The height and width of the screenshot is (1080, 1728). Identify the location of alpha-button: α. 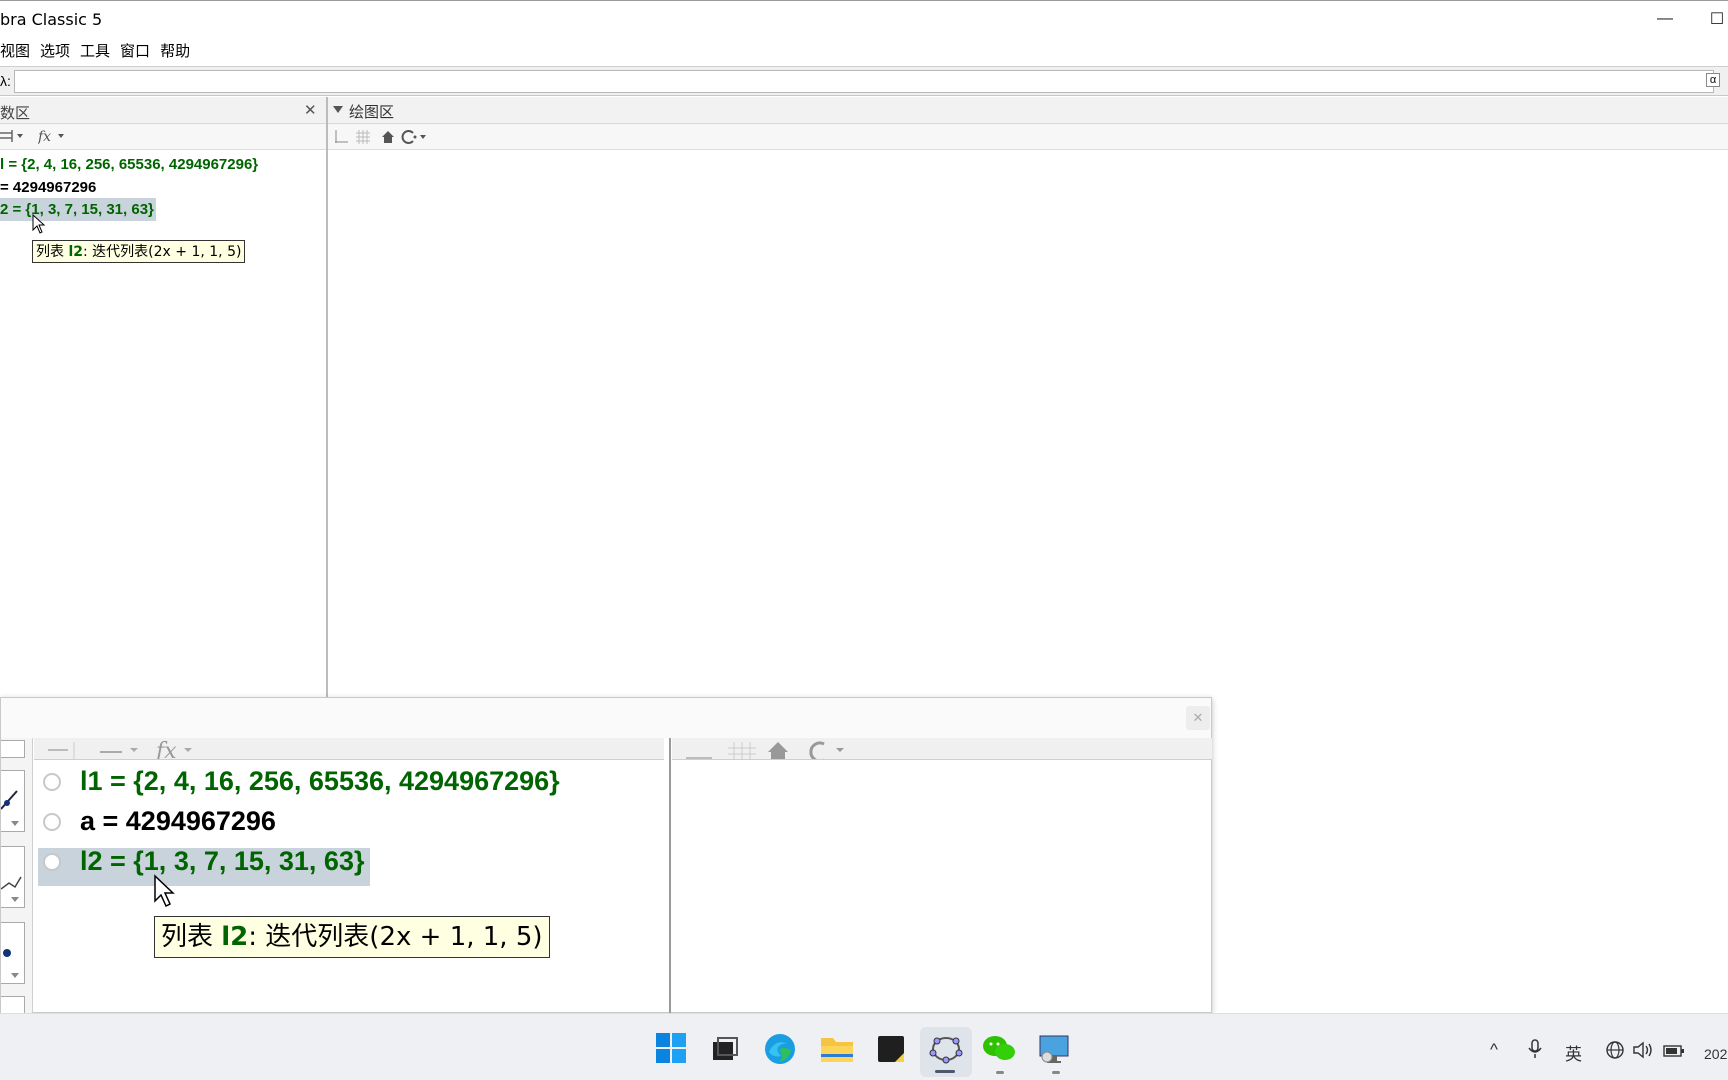
(1713, 80).